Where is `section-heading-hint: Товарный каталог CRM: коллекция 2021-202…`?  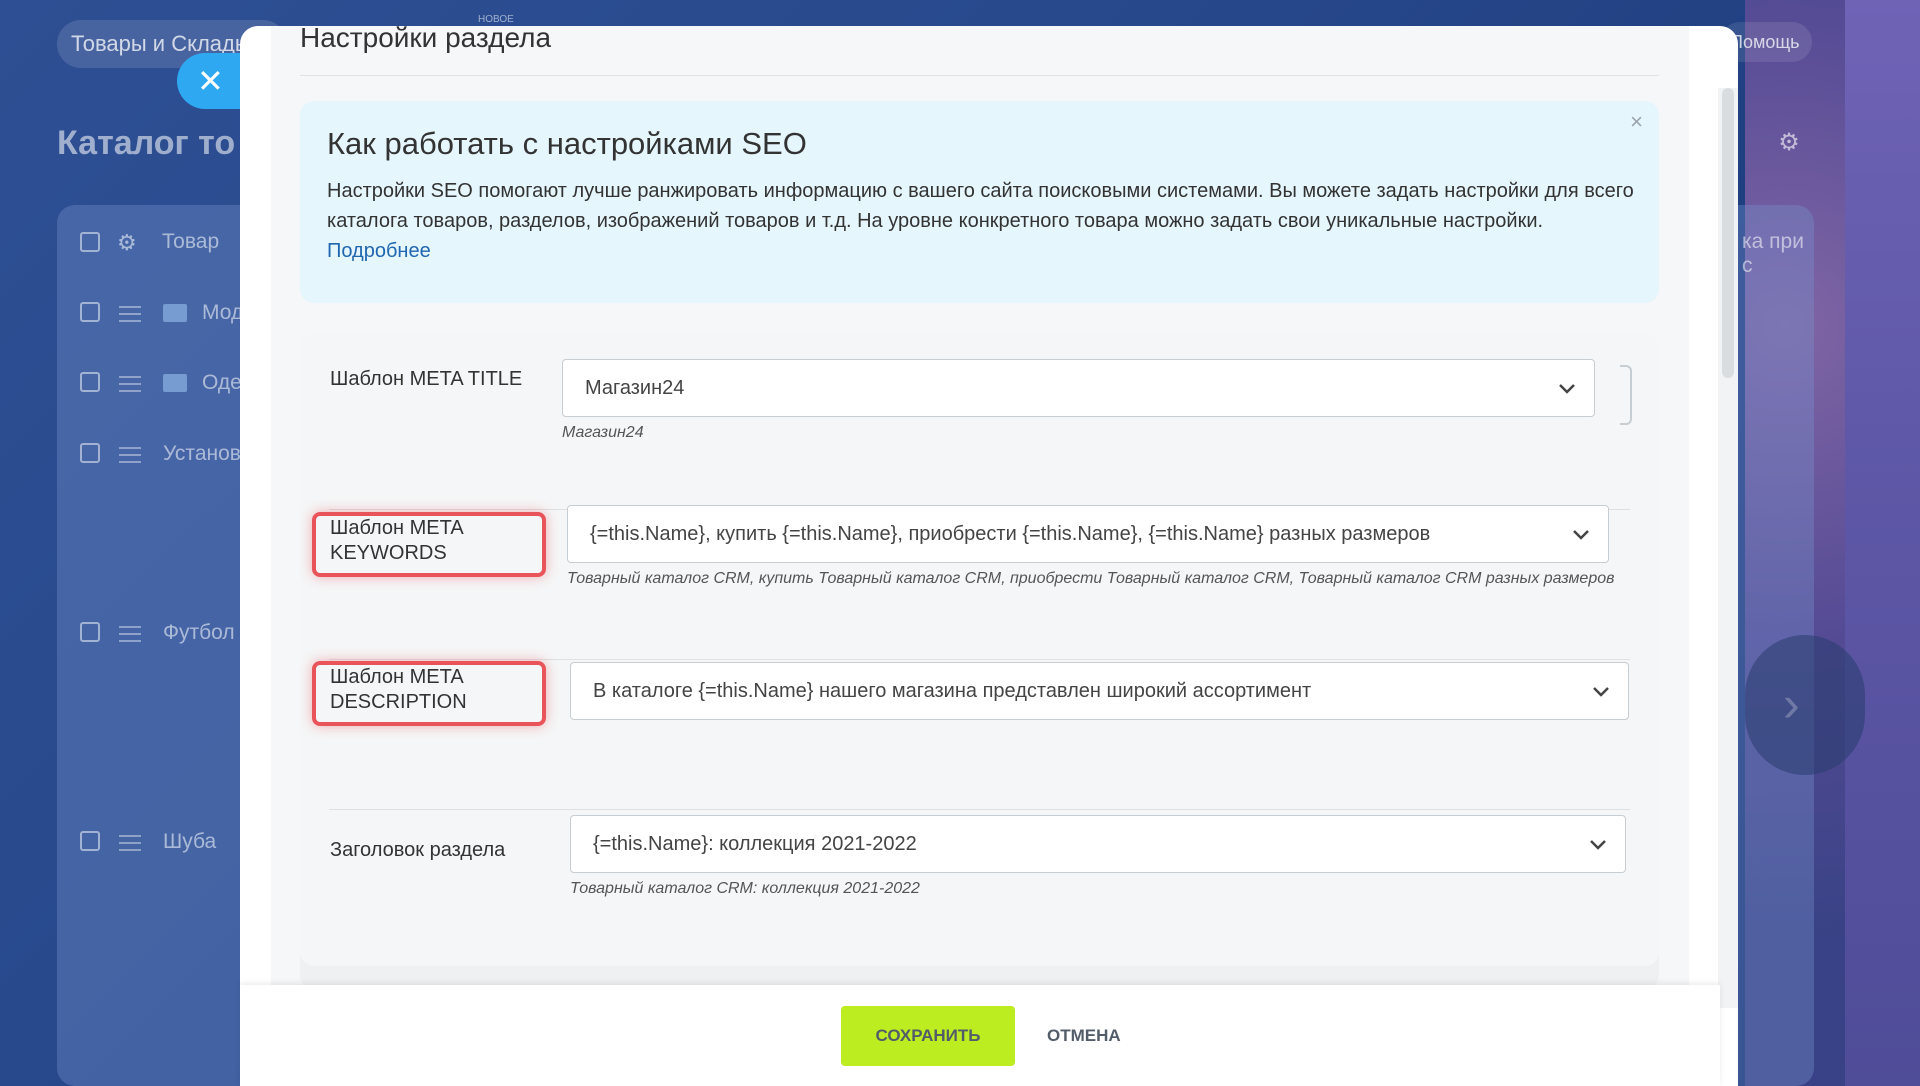 section-heading-hint: Товарный каталог CRM: коллекция 2021-202… is located at coordinates (745, 888).